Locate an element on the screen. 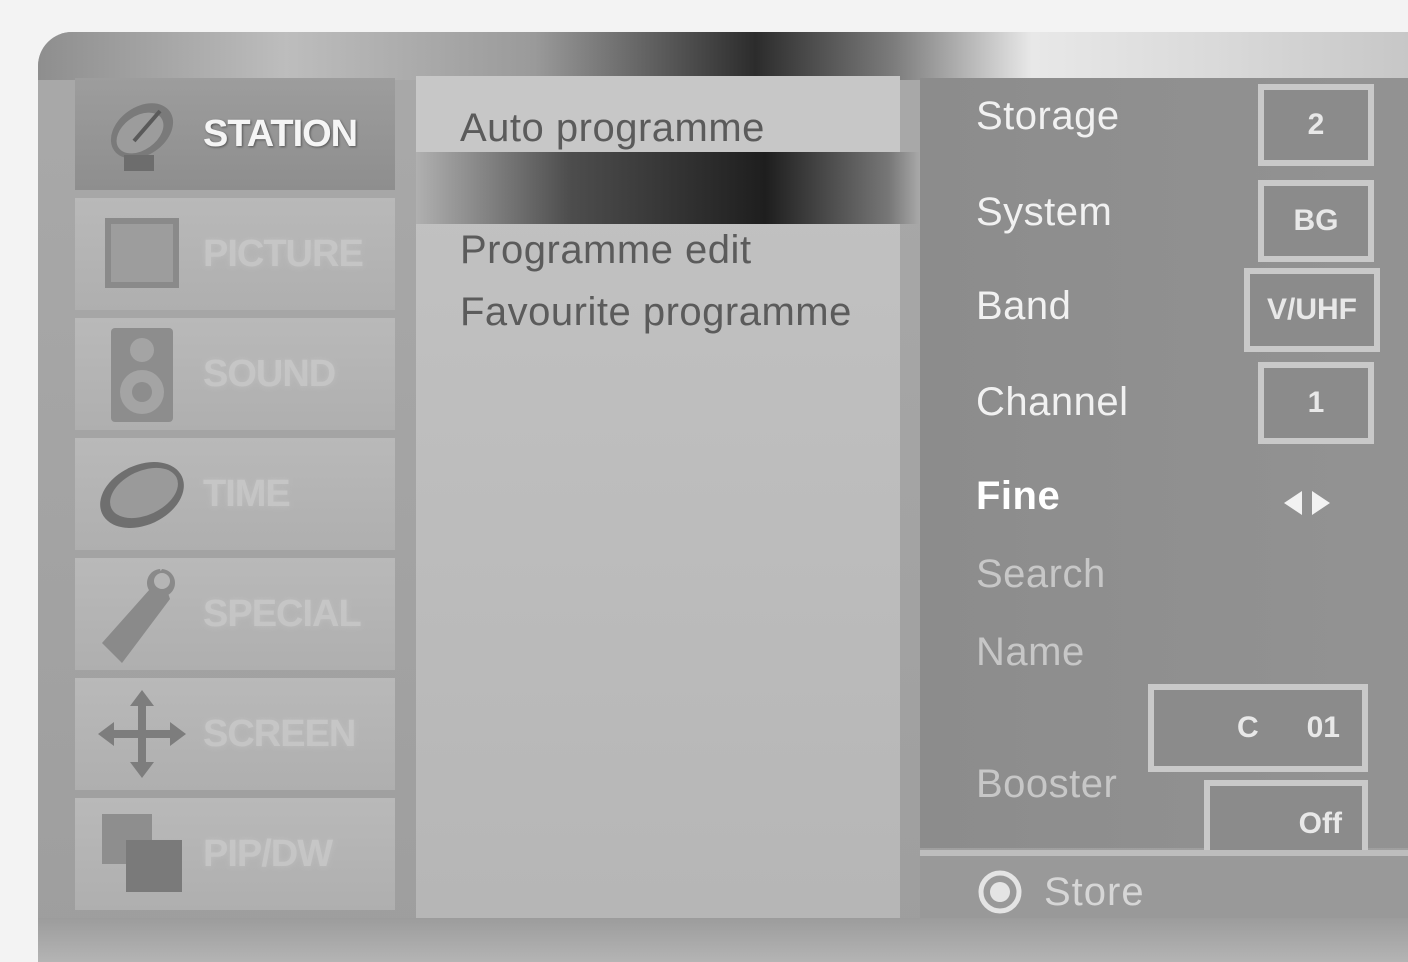 The height and width of the screenshot is (962, 1408). system-value-box: BG is located at coordinates (1316, 221).